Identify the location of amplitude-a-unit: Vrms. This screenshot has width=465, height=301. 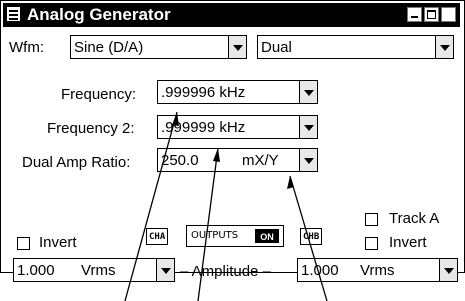
(98, 270).